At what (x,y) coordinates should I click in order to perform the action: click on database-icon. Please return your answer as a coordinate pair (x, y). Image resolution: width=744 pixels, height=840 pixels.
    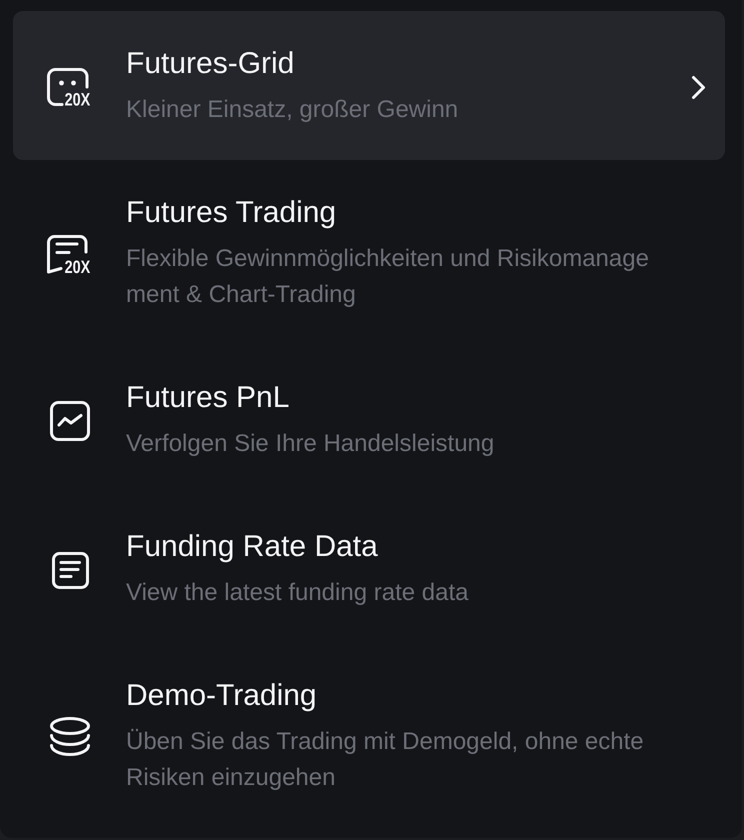
    Looking at the image, I should click on (70, 737).